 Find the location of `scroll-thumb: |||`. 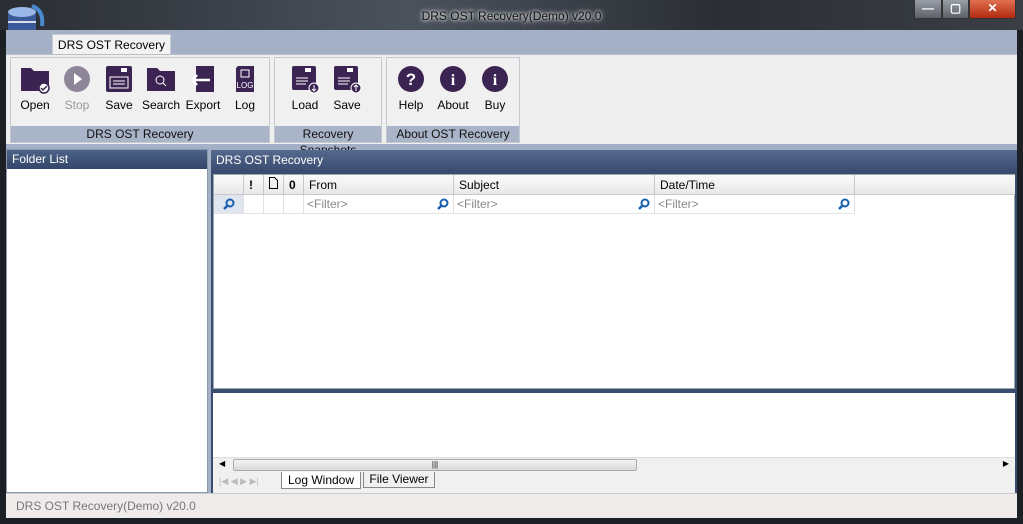

scroll-thumb: ||| is located at coordinates (435, 465).